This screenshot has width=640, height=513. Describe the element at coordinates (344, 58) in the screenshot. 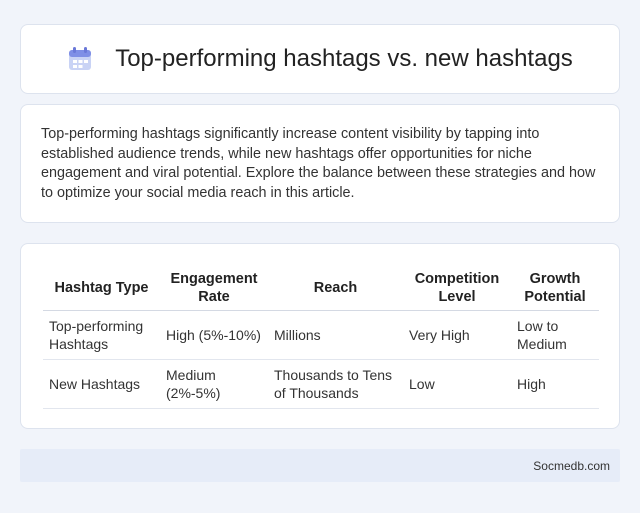

I see `page-title: Top-performing hashtags vs. new hashtags` at that location.